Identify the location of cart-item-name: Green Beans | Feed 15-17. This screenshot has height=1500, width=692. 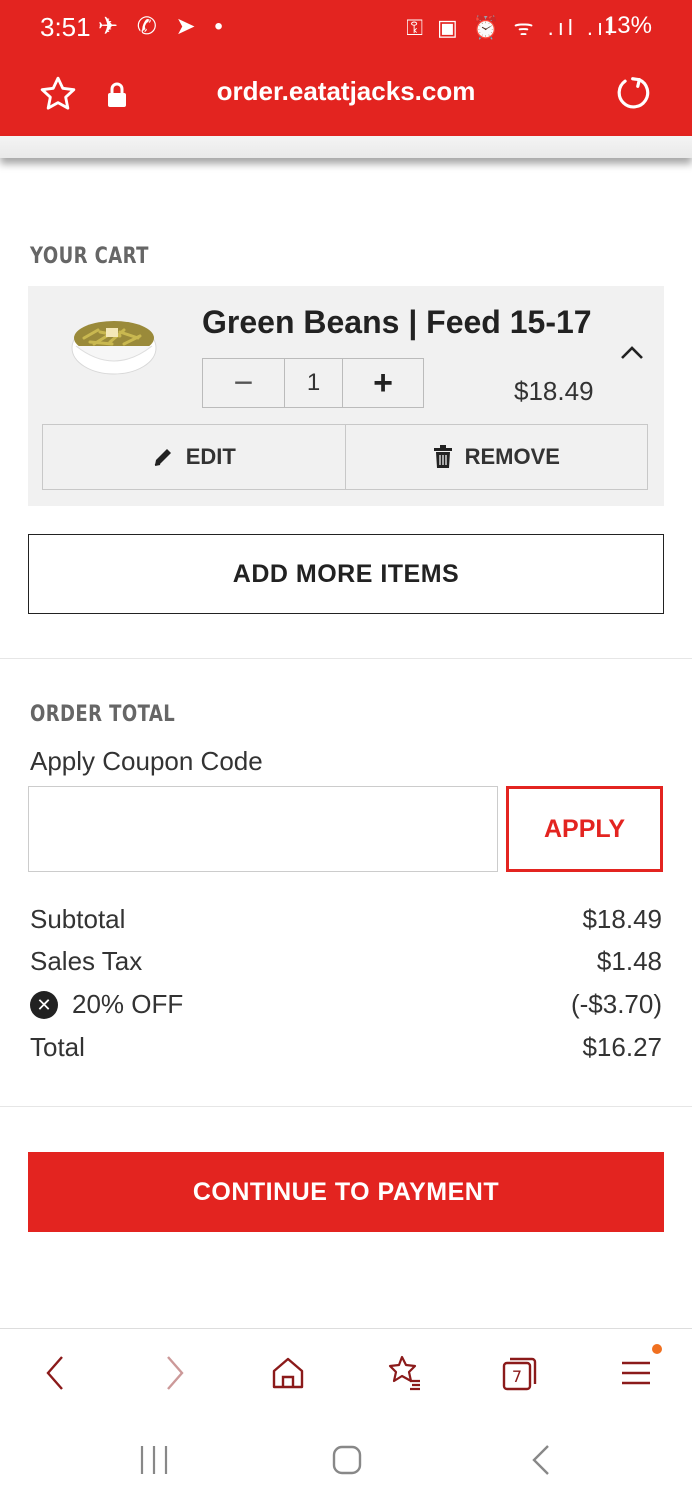
(397, 322).